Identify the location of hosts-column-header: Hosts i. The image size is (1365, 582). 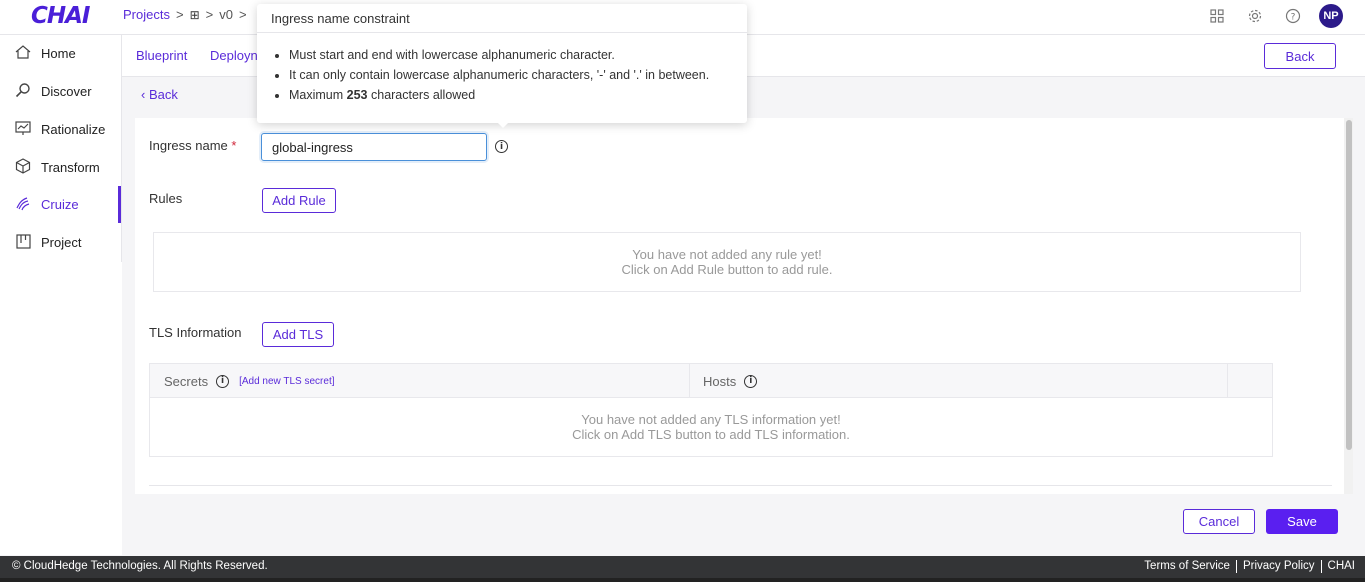
(730, 381).